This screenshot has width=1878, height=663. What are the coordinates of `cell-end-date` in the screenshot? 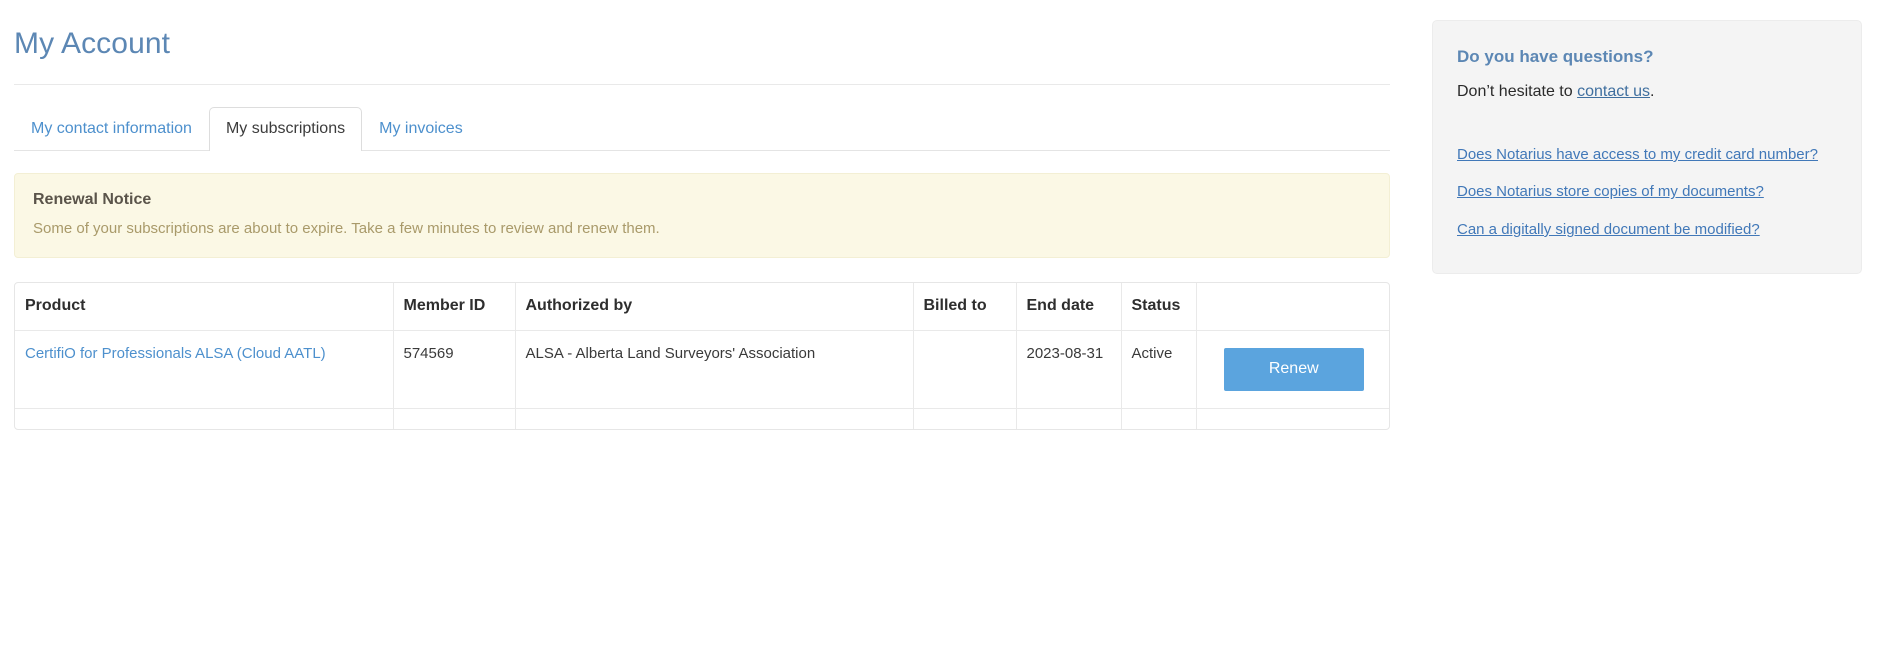 It's located at (1069, 418).